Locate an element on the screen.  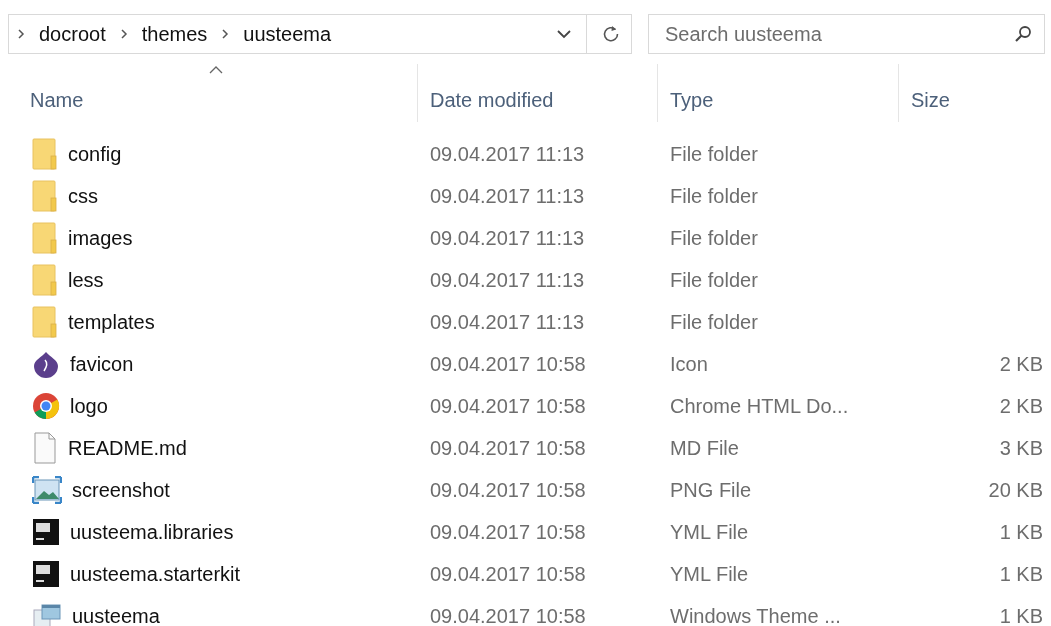
column-header: Type is located at coordinates (778, 93).